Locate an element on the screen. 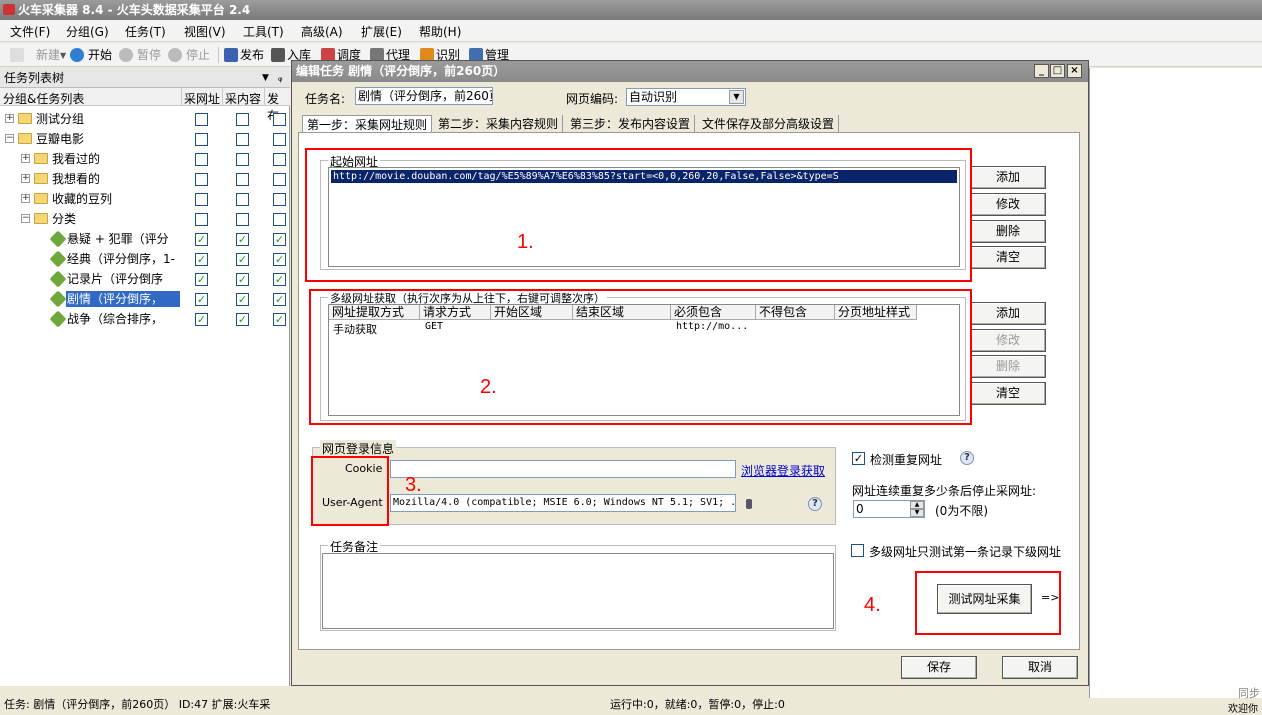 This screenshot has width=1262, height=715. col-name: 分组&任务列表 is located at coordinates (43, 98).